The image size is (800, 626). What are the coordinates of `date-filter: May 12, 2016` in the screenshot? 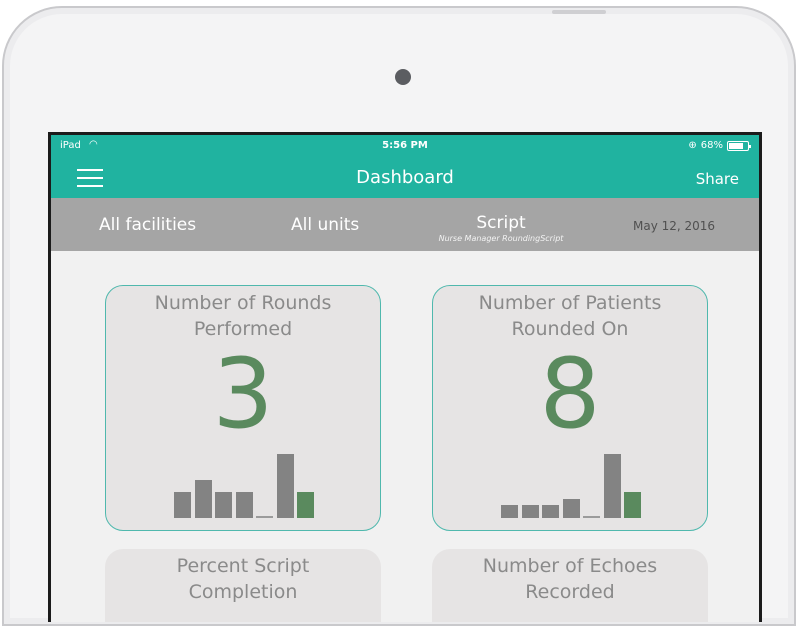 It's located at (674, 226).